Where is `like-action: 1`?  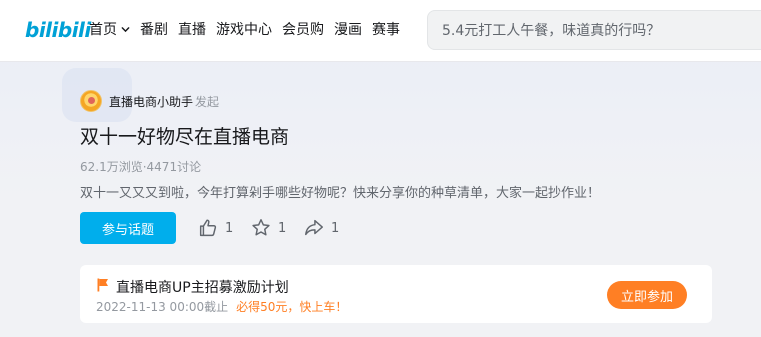
like-action: 1 is located at coordinates (215, 228).